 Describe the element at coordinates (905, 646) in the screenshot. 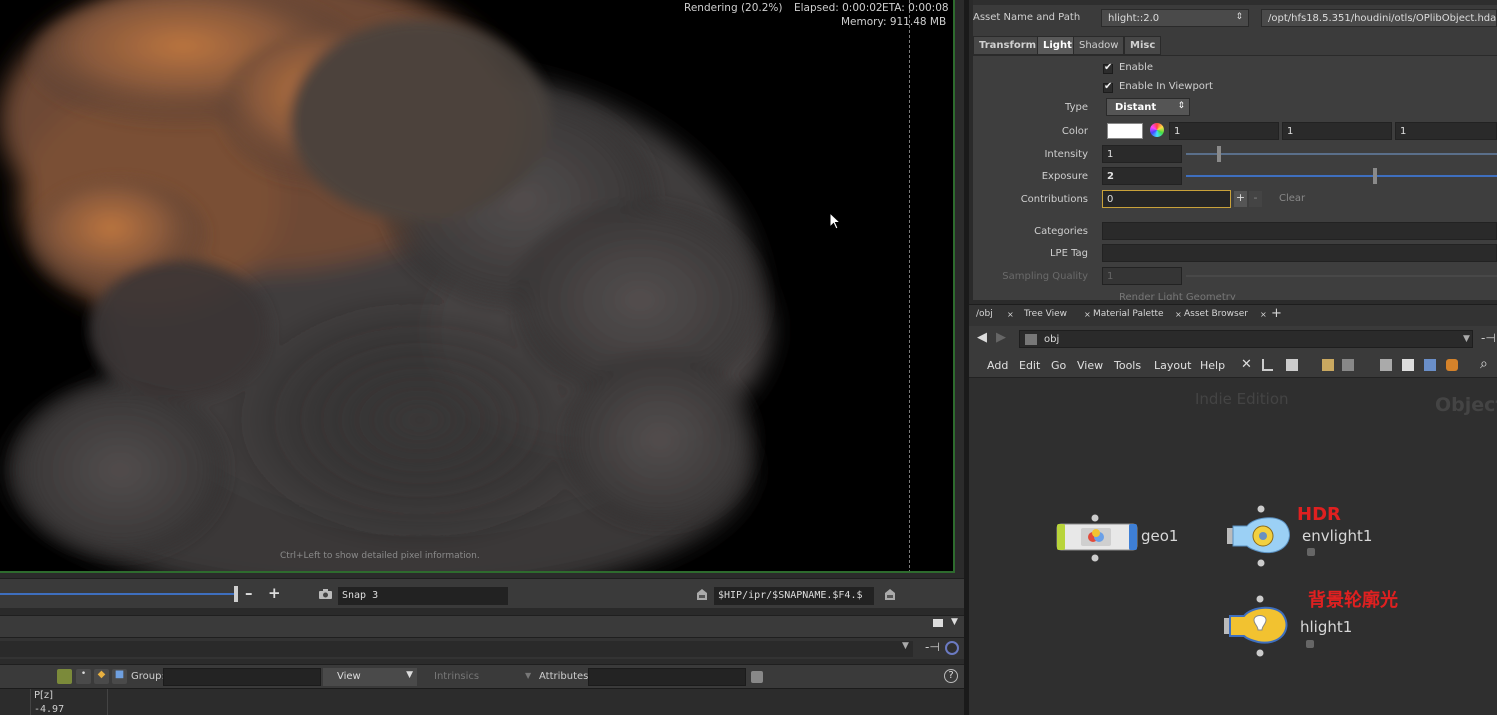

I see `node-path-dropdown-arrow-icon: ▼` at that location.